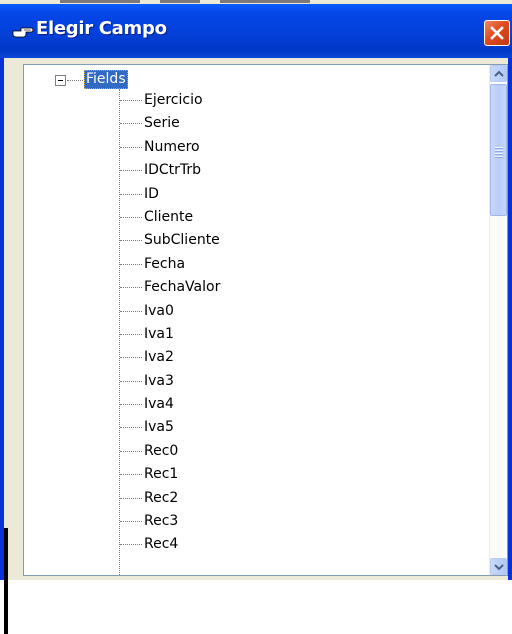 The width and height of the screenshot is (512, 634). I want to click on scroll-up-button, so click(498, 73).